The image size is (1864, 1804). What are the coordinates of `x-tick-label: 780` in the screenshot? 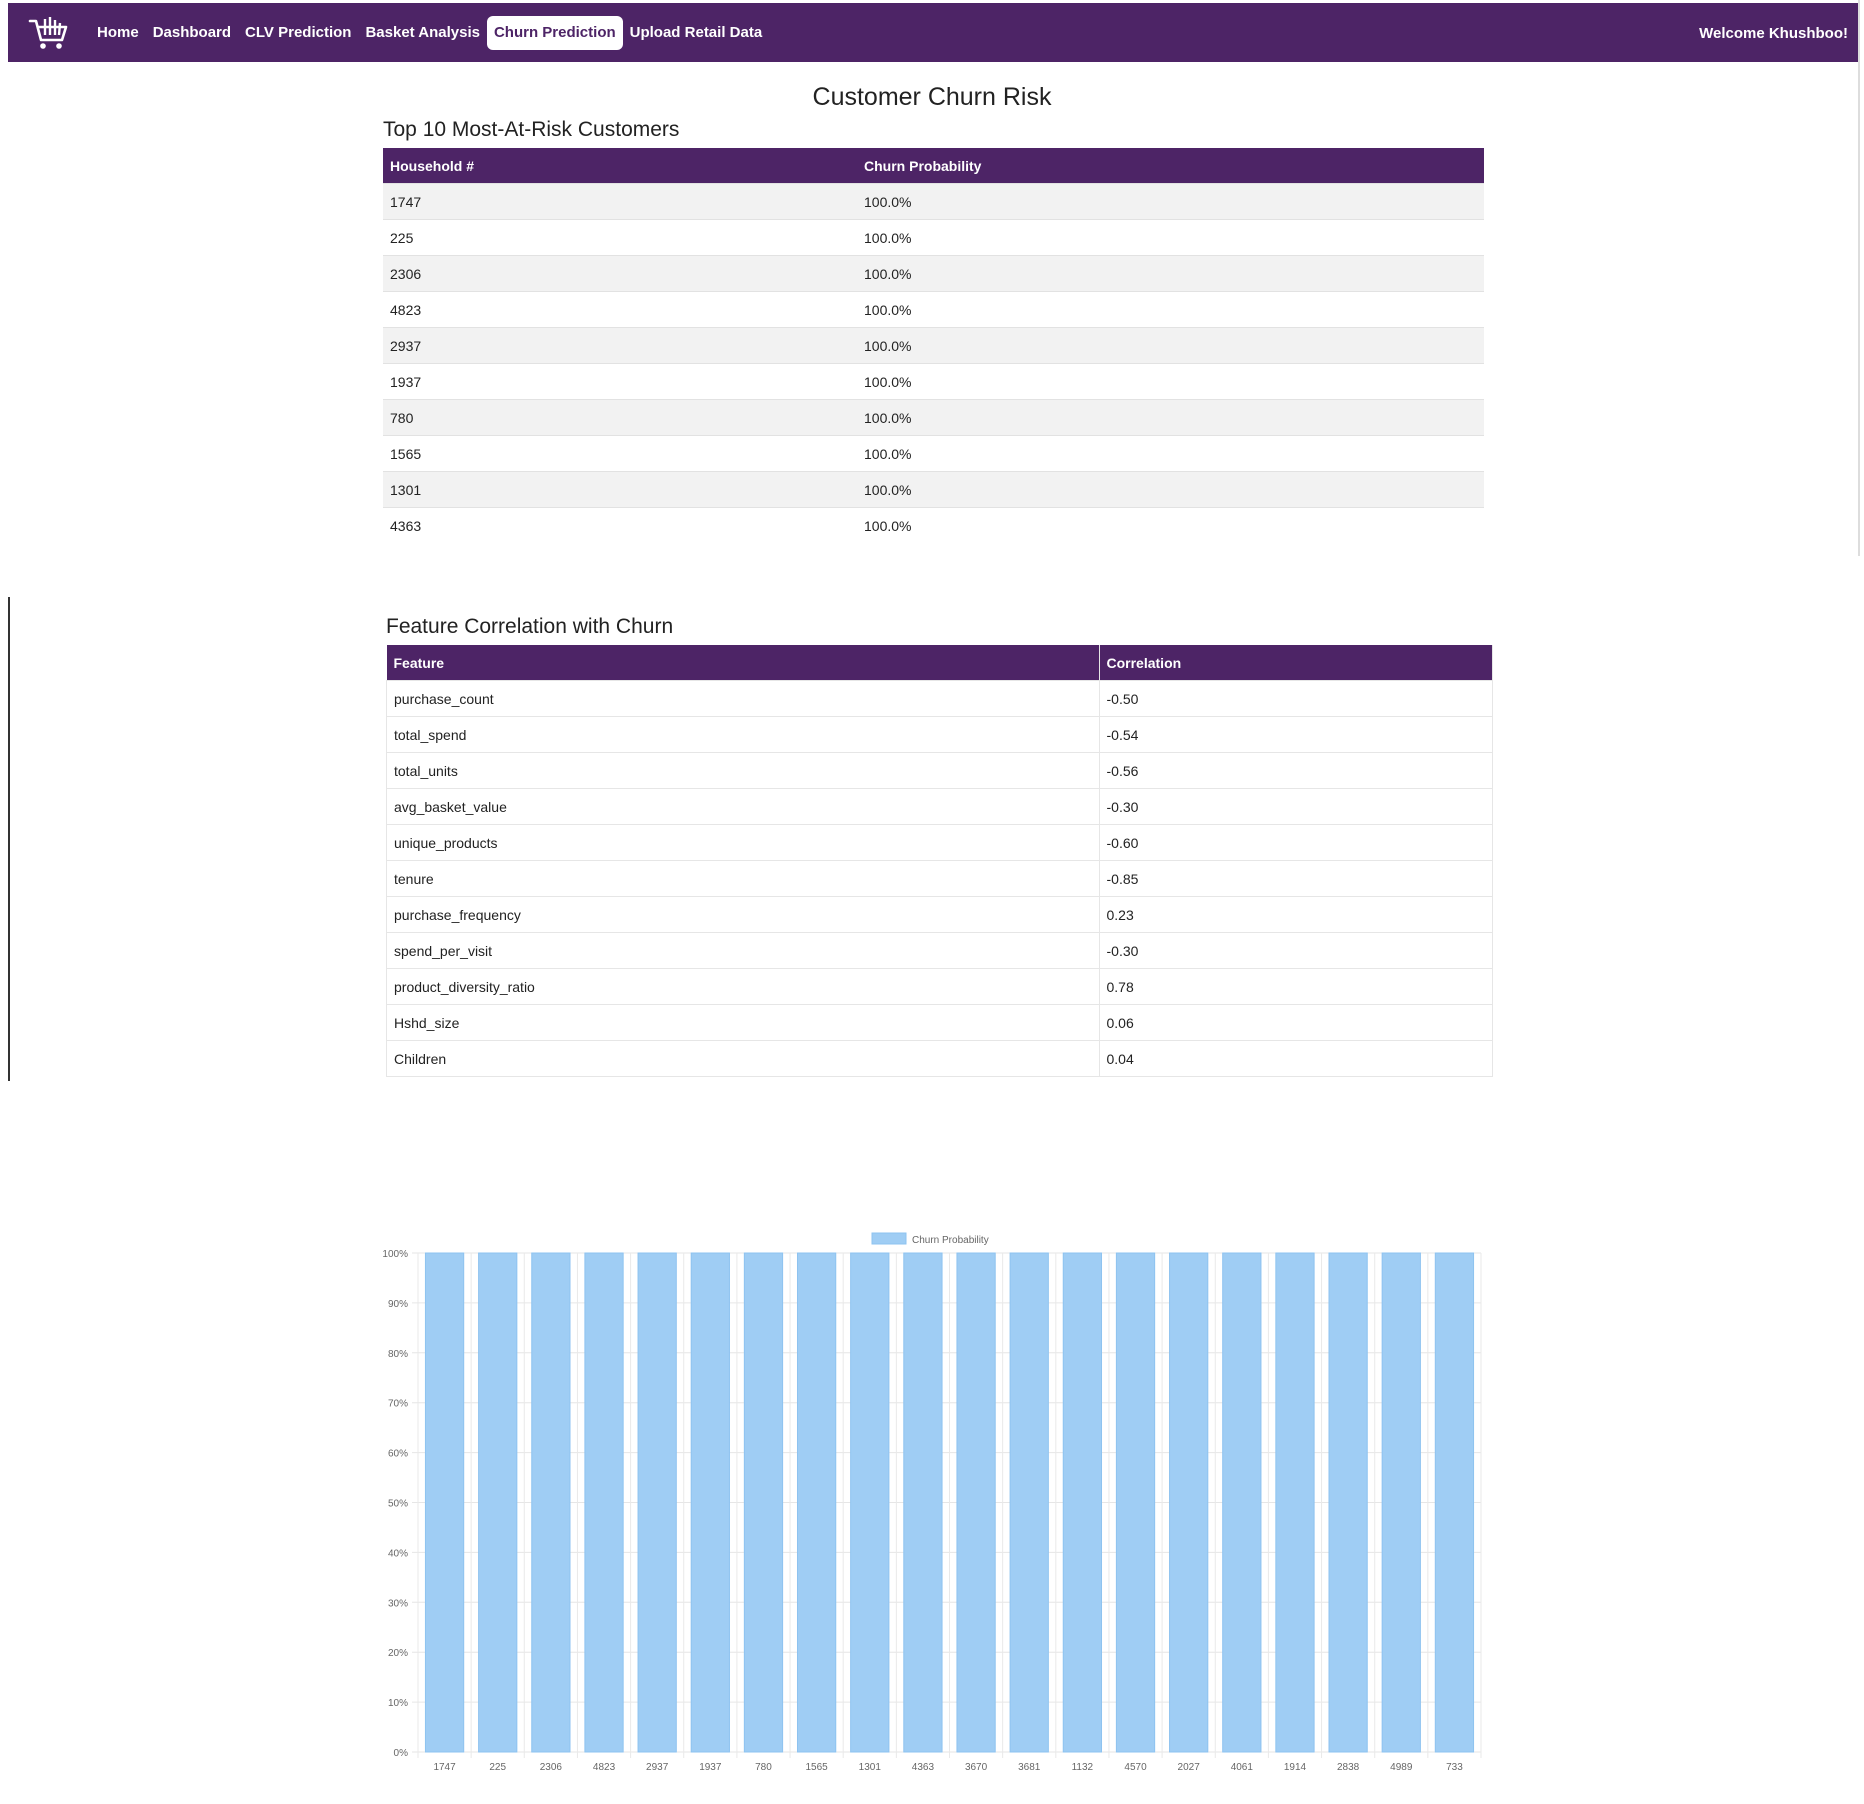 It's located at (763, 1767).